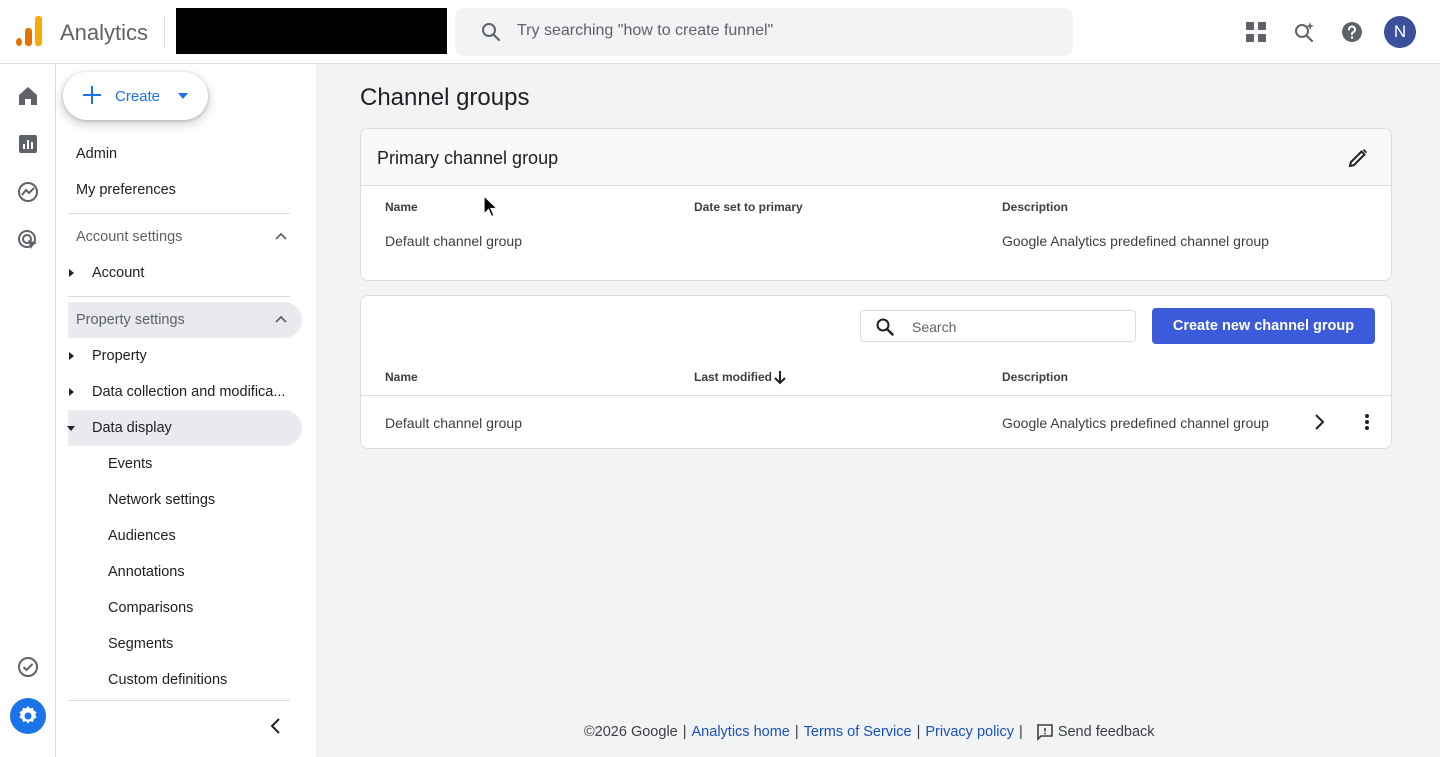 Image resolution: width=1440 pixels, height=757 pixels. I want to click on sort-arrow-down-icon, so click(780, 377).